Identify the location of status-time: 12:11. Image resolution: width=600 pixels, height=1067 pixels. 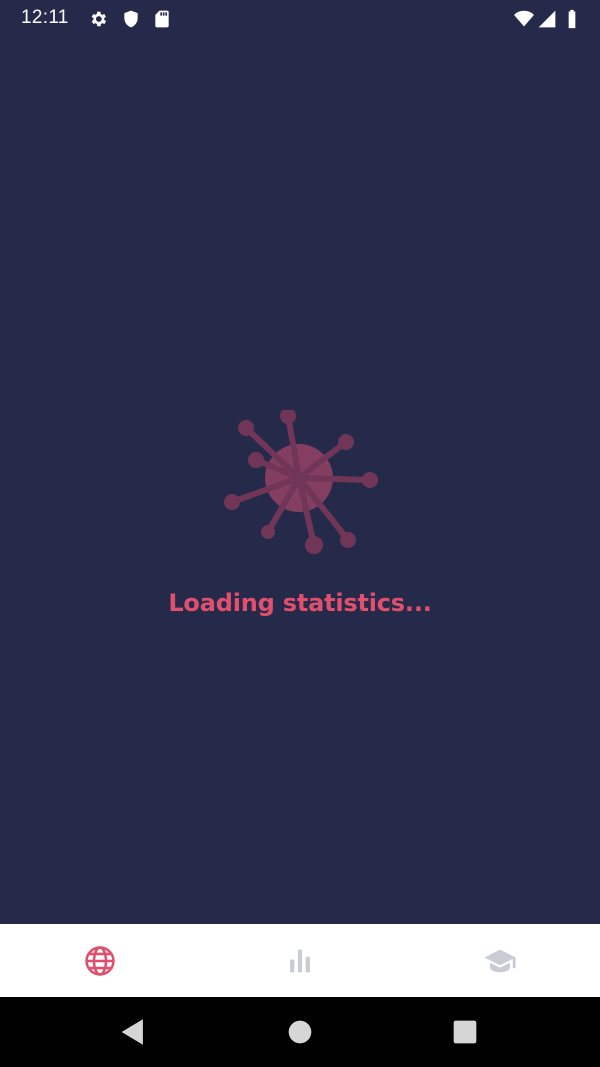
(45, 17).